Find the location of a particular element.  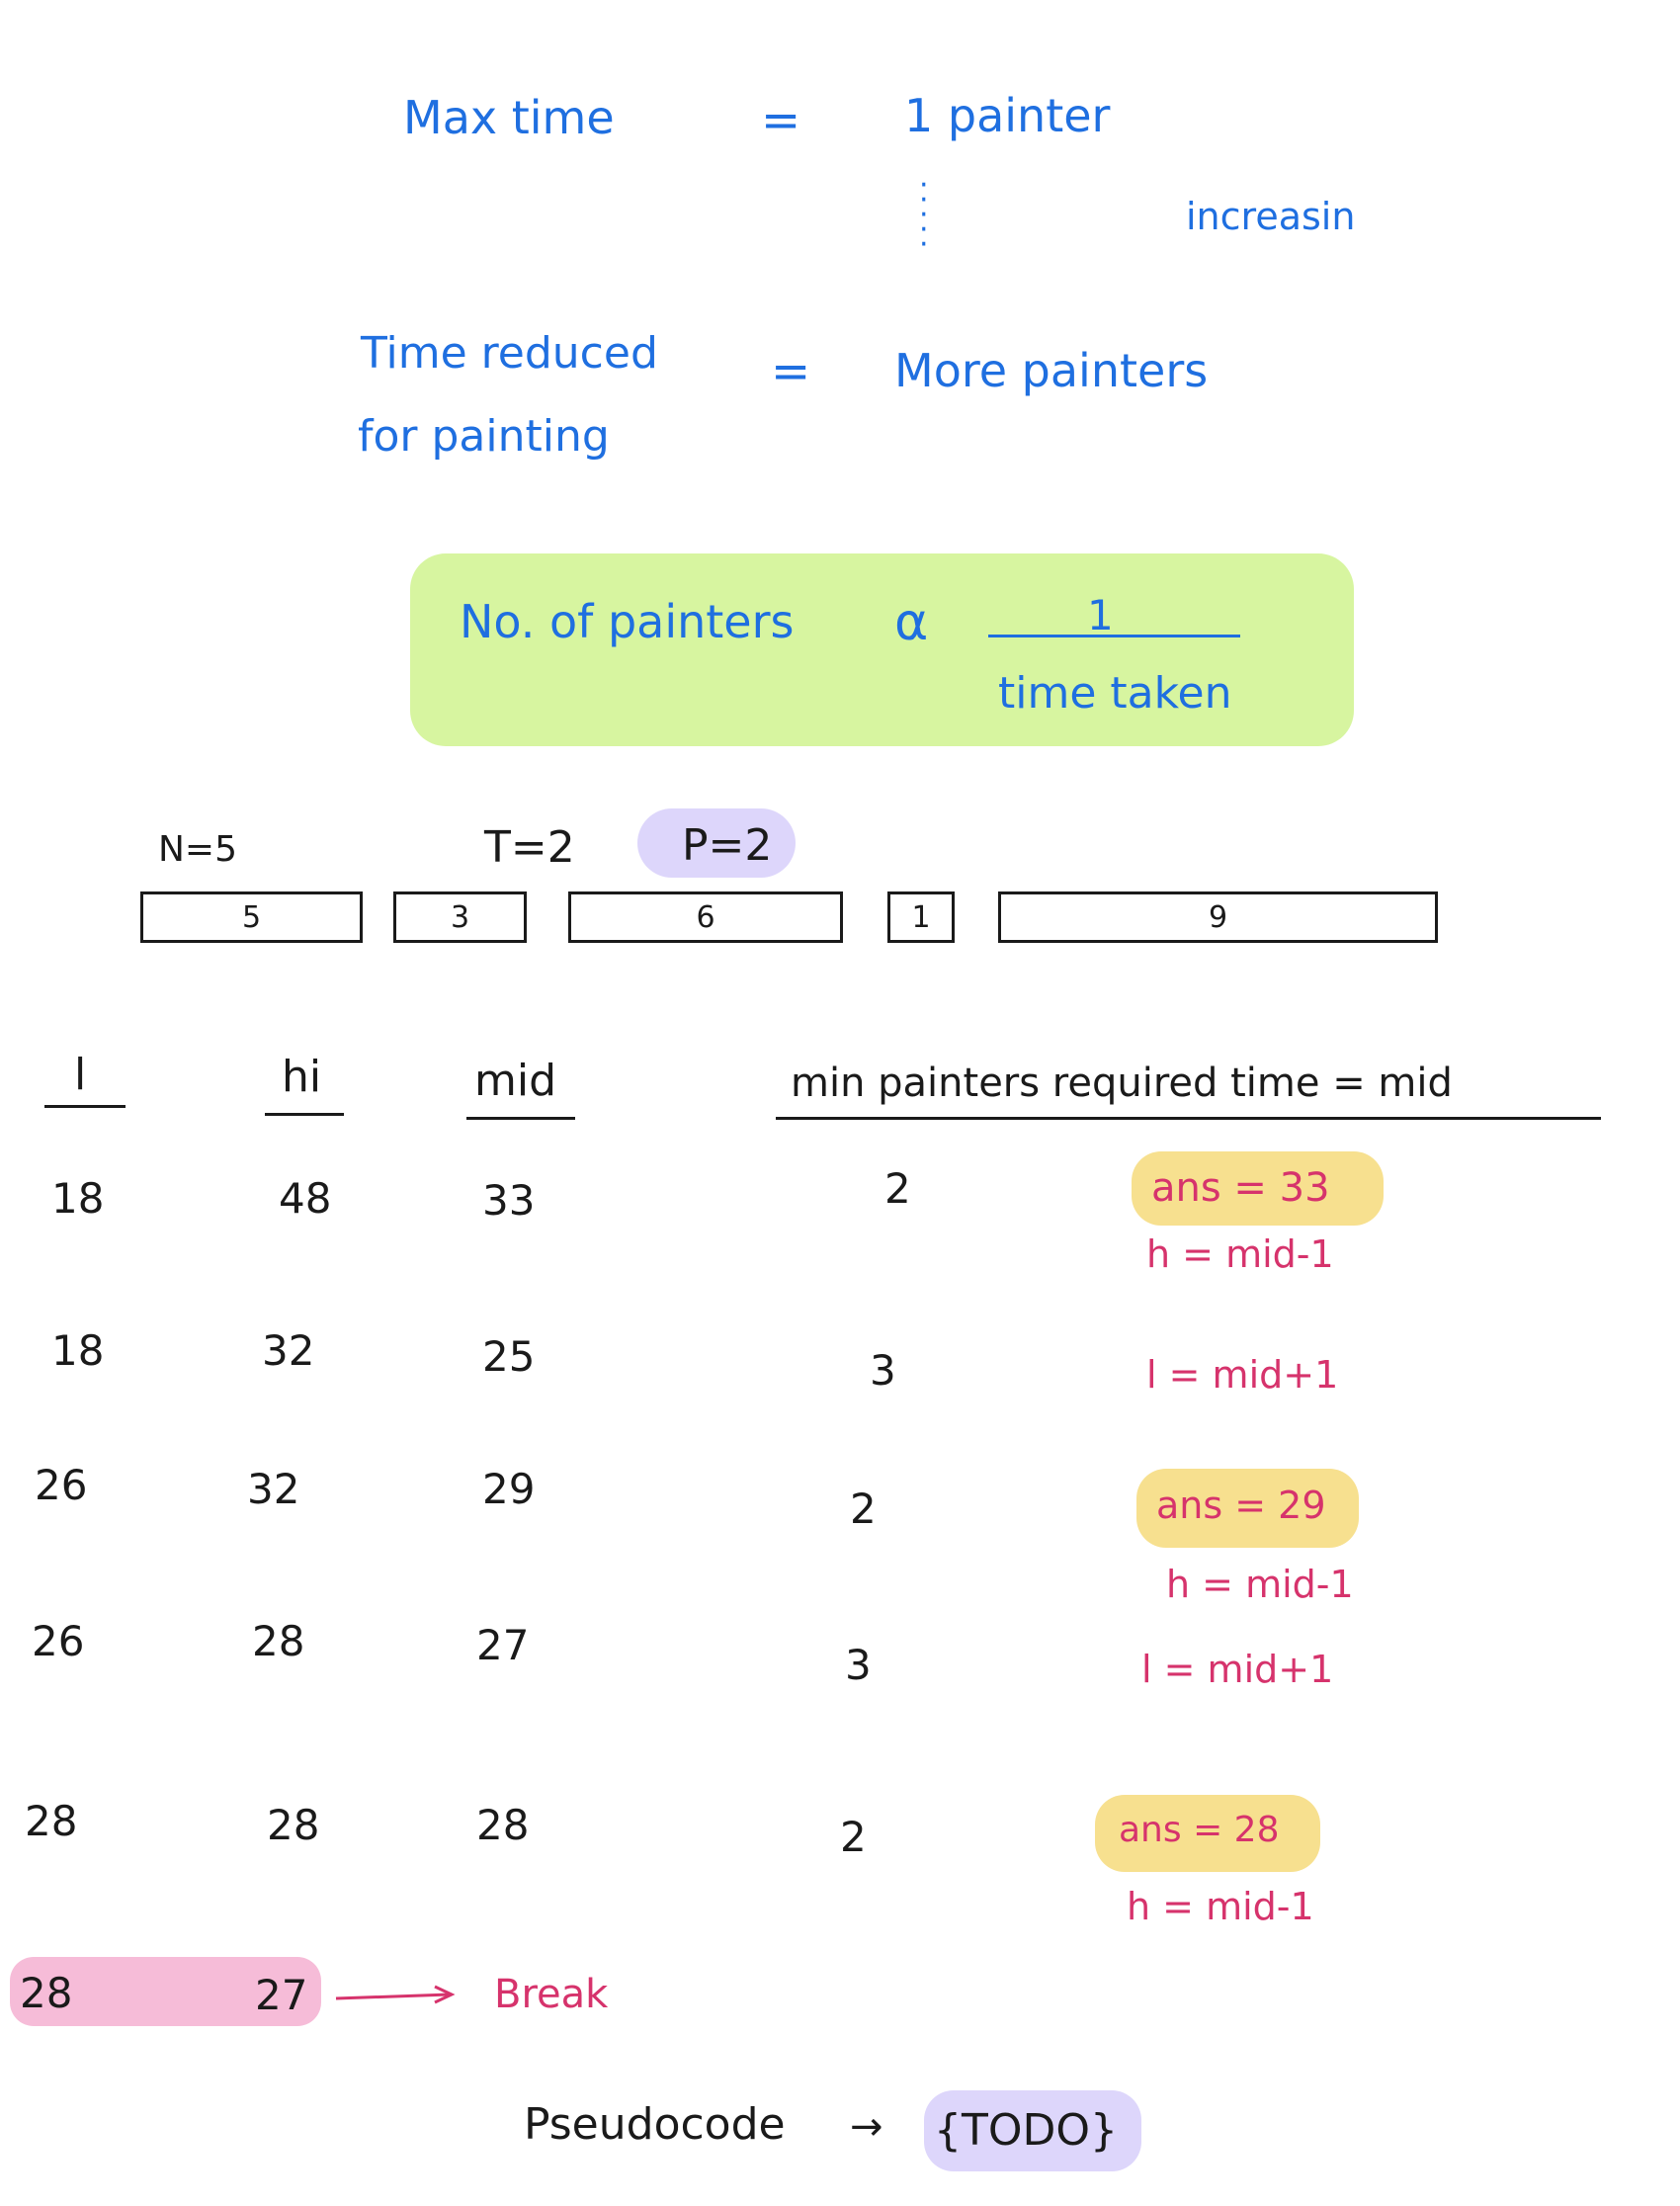

proportional-symbol: α is located at coordinates (911, 622).